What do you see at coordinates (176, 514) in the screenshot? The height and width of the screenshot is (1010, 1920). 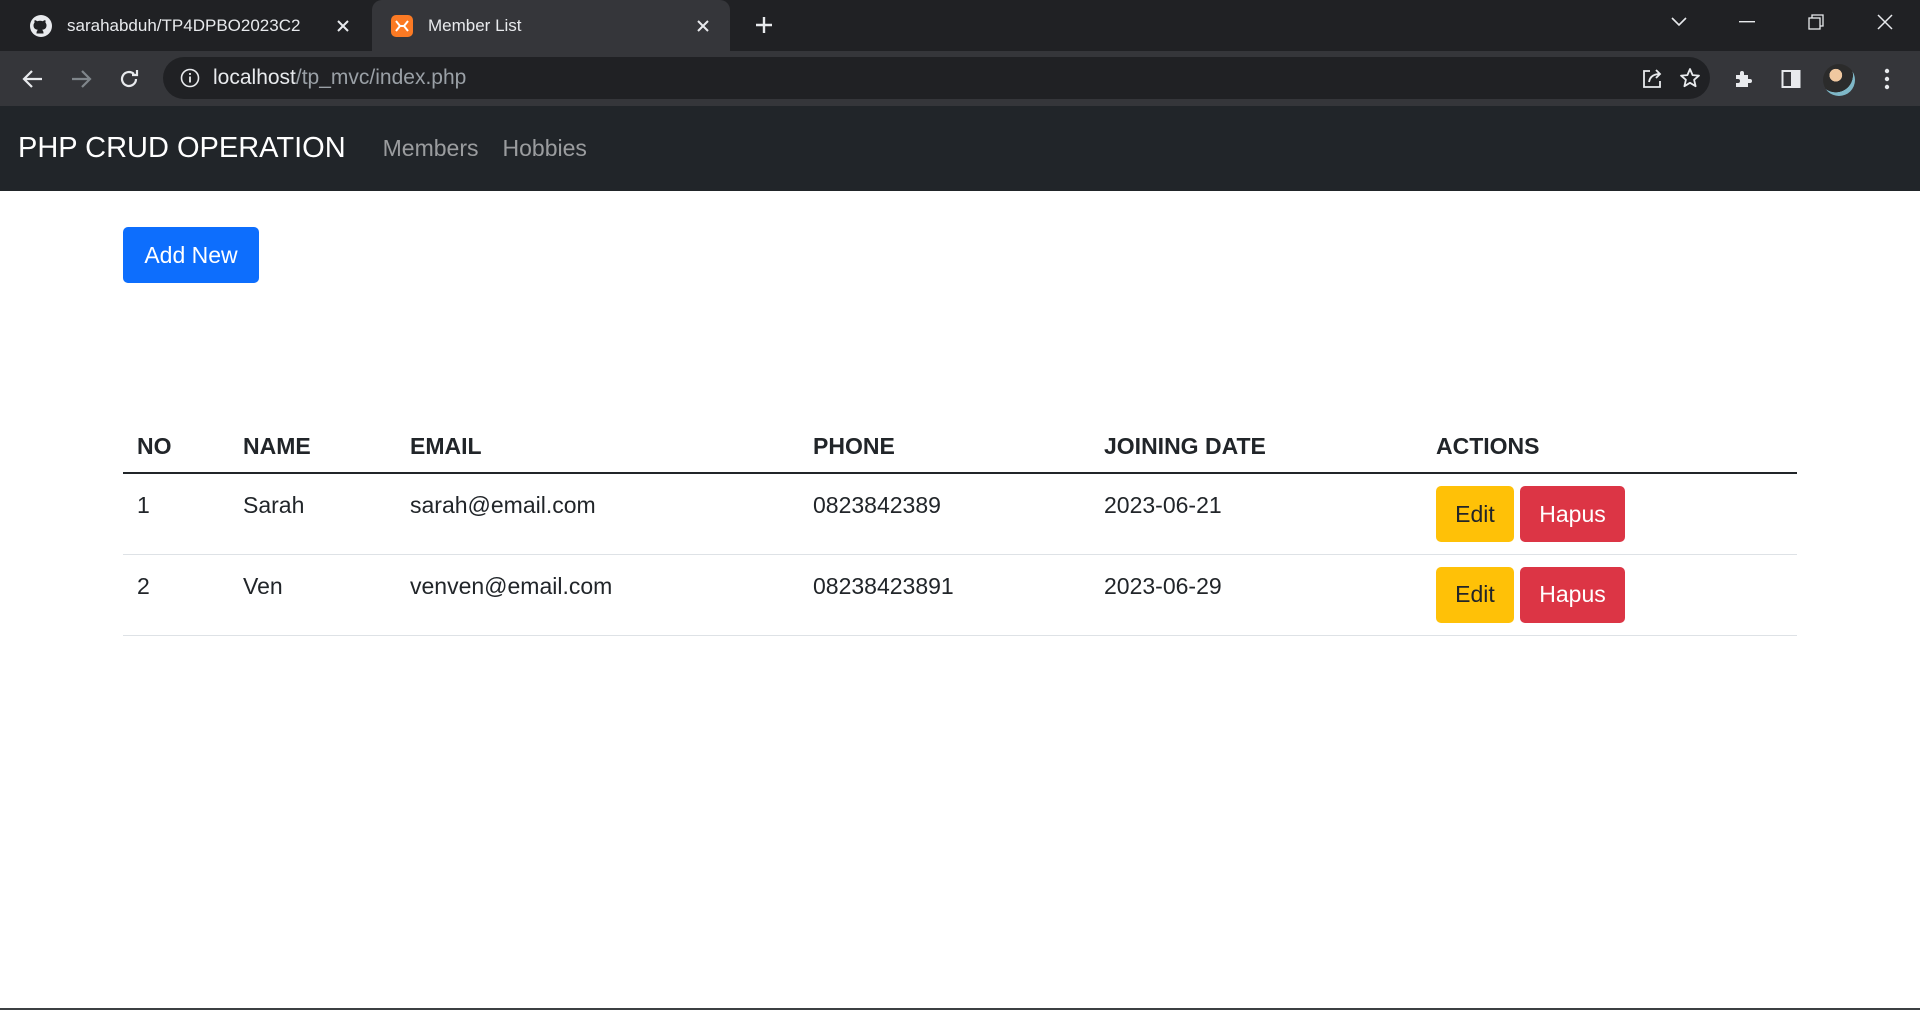 I see `cell-no: 1` at bounding box center [176, 514].